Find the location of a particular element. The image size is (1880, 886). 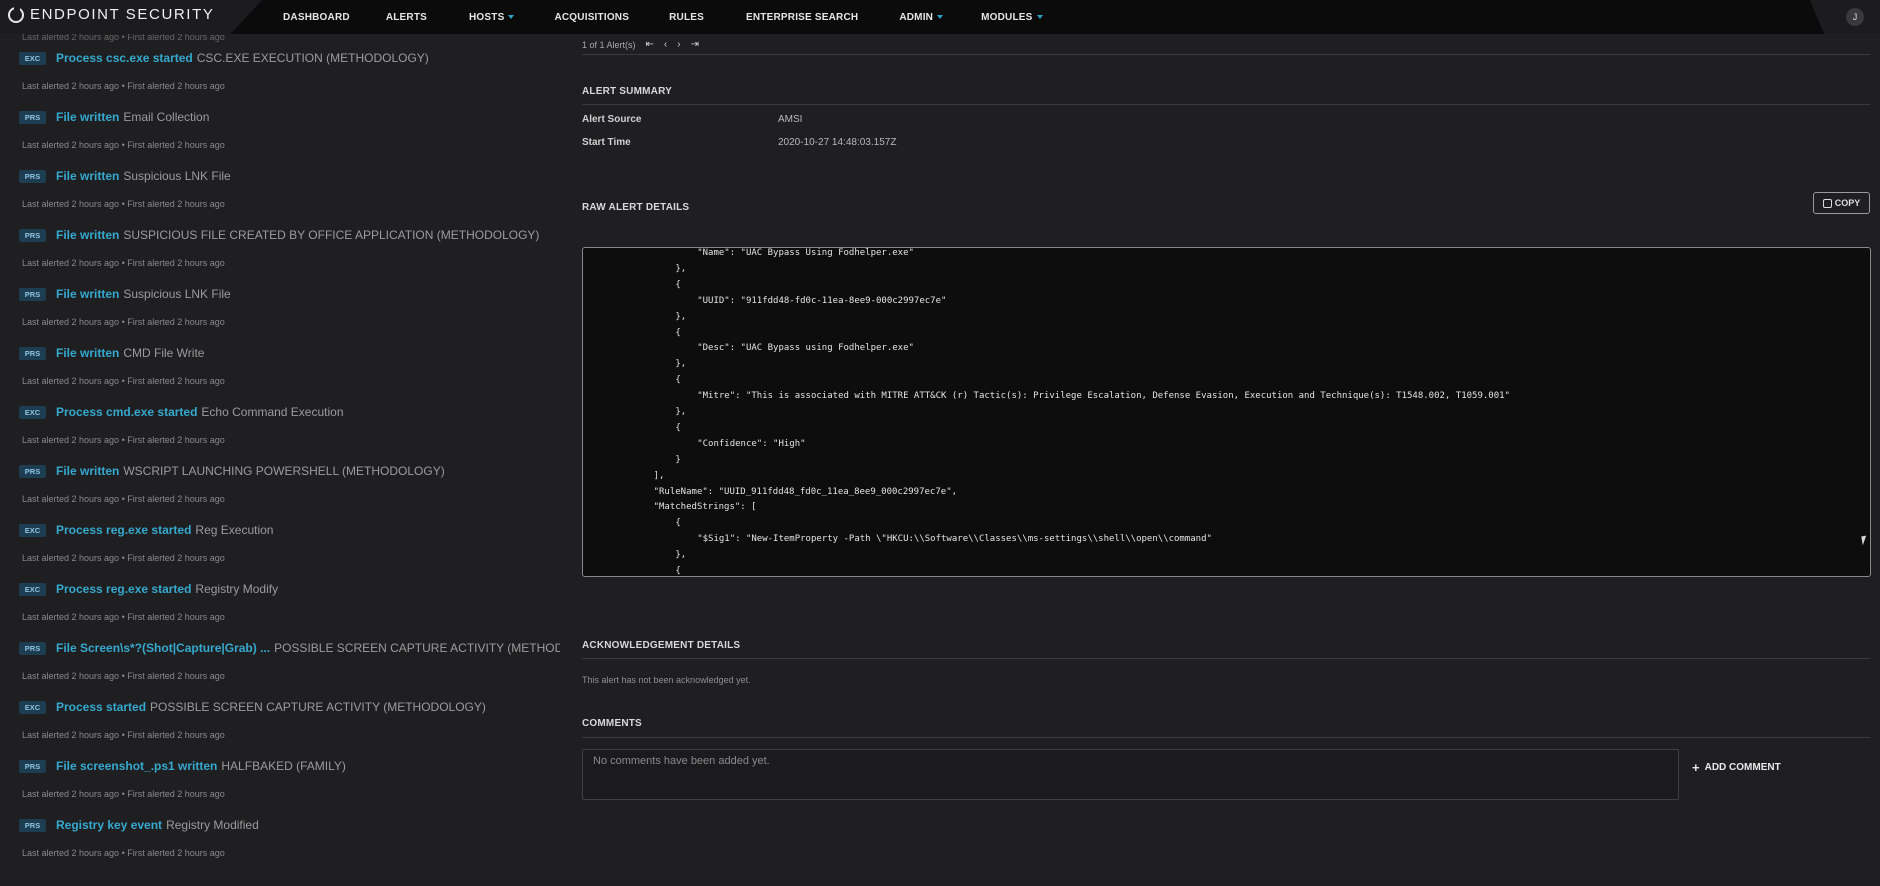

json-line: ], is located at coordinates (659, 475).